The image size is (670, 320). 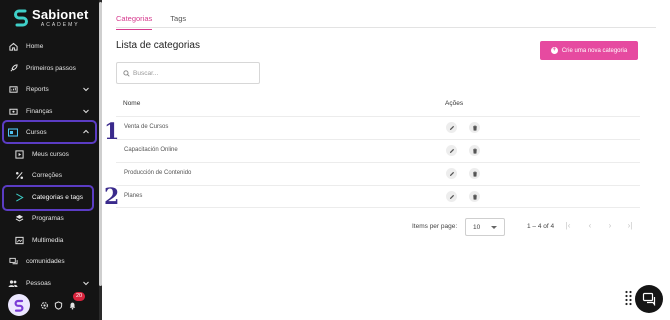 What do you see at coordinates (378, 127) in the screenshot?
I see `table-row: Venta de Cursos` at bounding box center [378, 127].